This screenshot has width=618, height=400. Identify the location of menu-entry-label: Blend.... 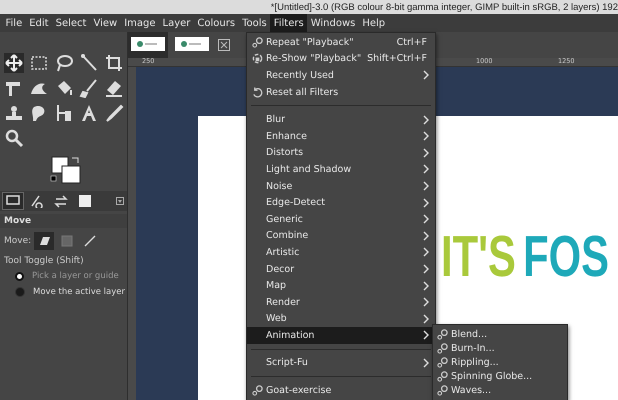
(469, 334).